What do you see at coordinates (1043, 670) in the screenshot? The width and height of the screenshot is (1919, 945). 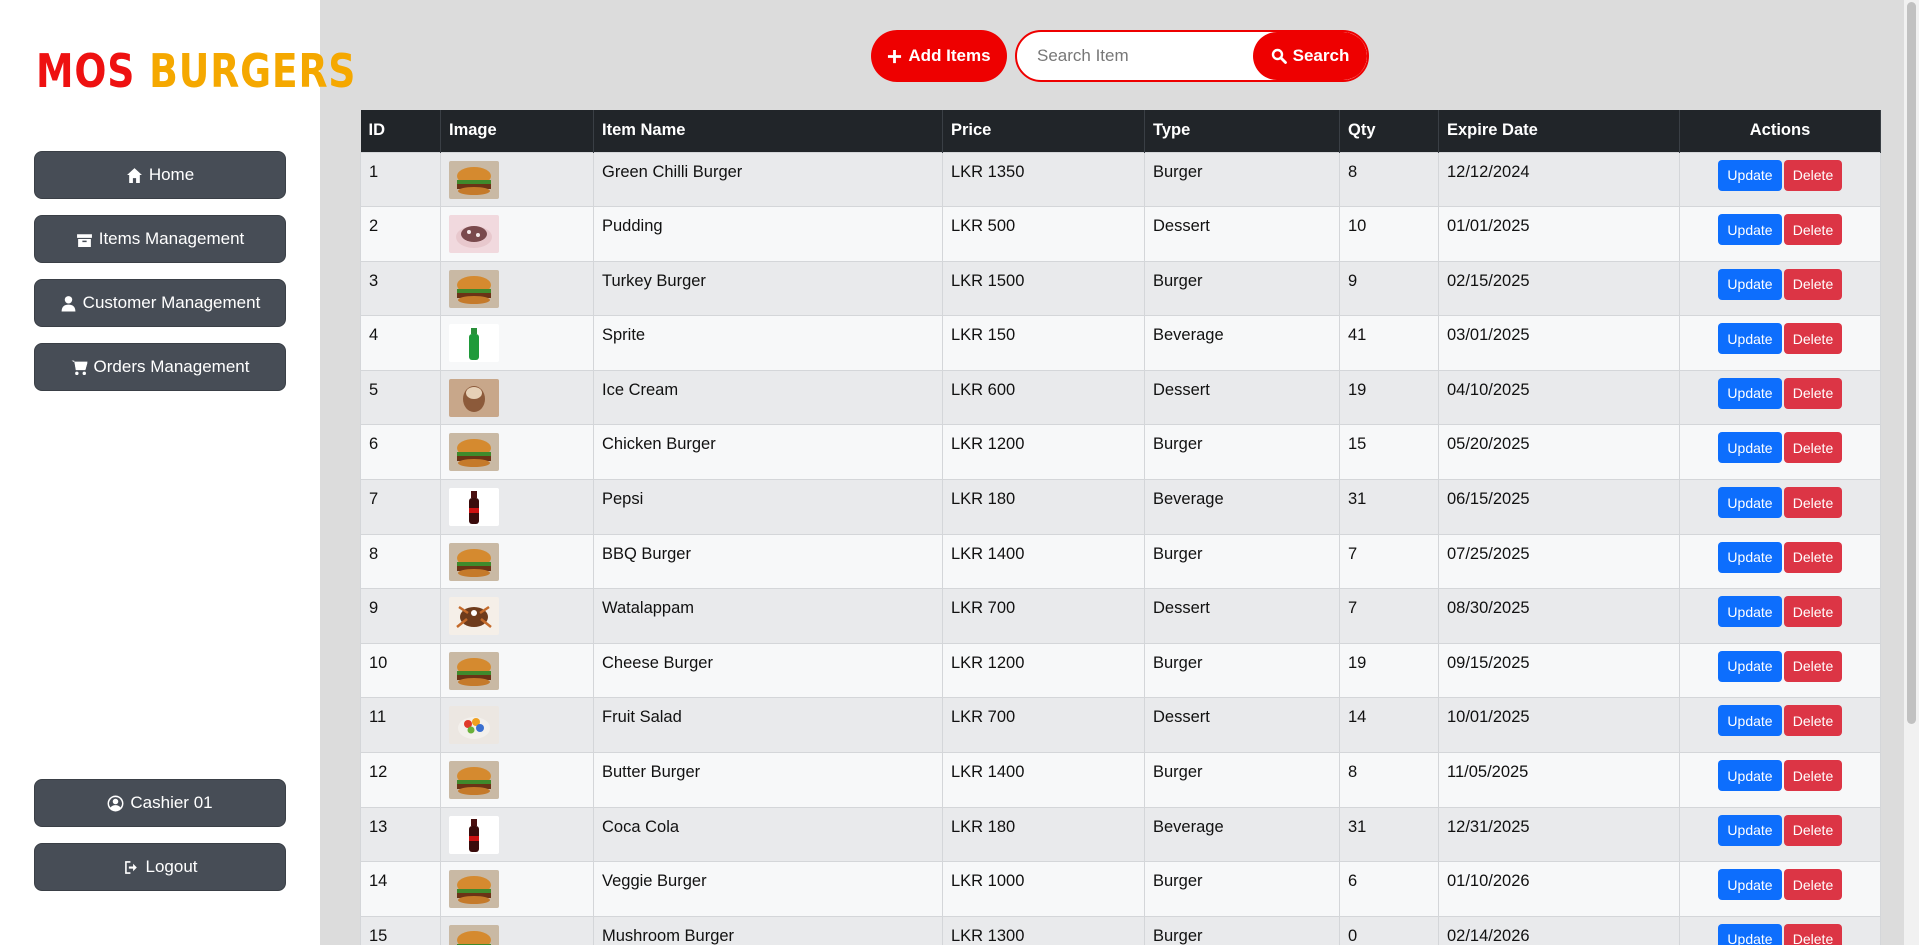 I see `cell-price: LKR 1200` at bounding box center [1043, 670].